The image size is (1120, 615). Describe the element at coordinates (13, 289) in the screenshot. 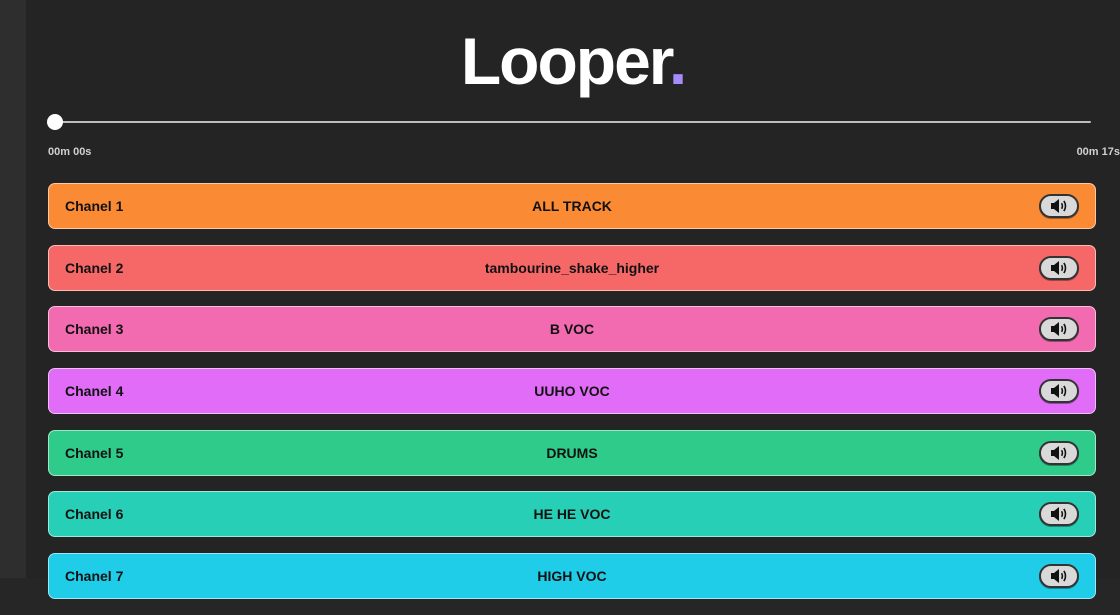

I see `left-sidebar-strip` at that location.